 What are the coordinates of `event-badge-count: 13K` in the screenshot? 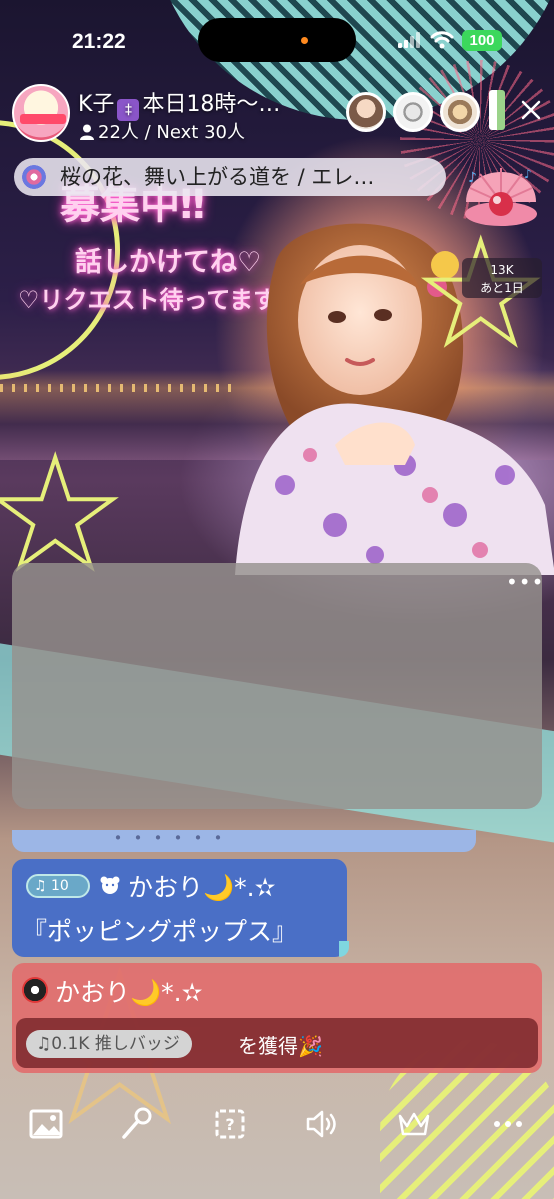 It's located at (502, 270).